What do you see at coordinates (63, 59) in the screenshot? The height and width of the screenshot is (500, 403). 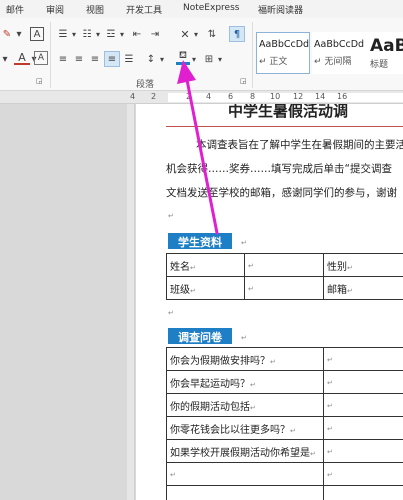 I see `align-left-icon: ≡` at bounding box center [63, 59].